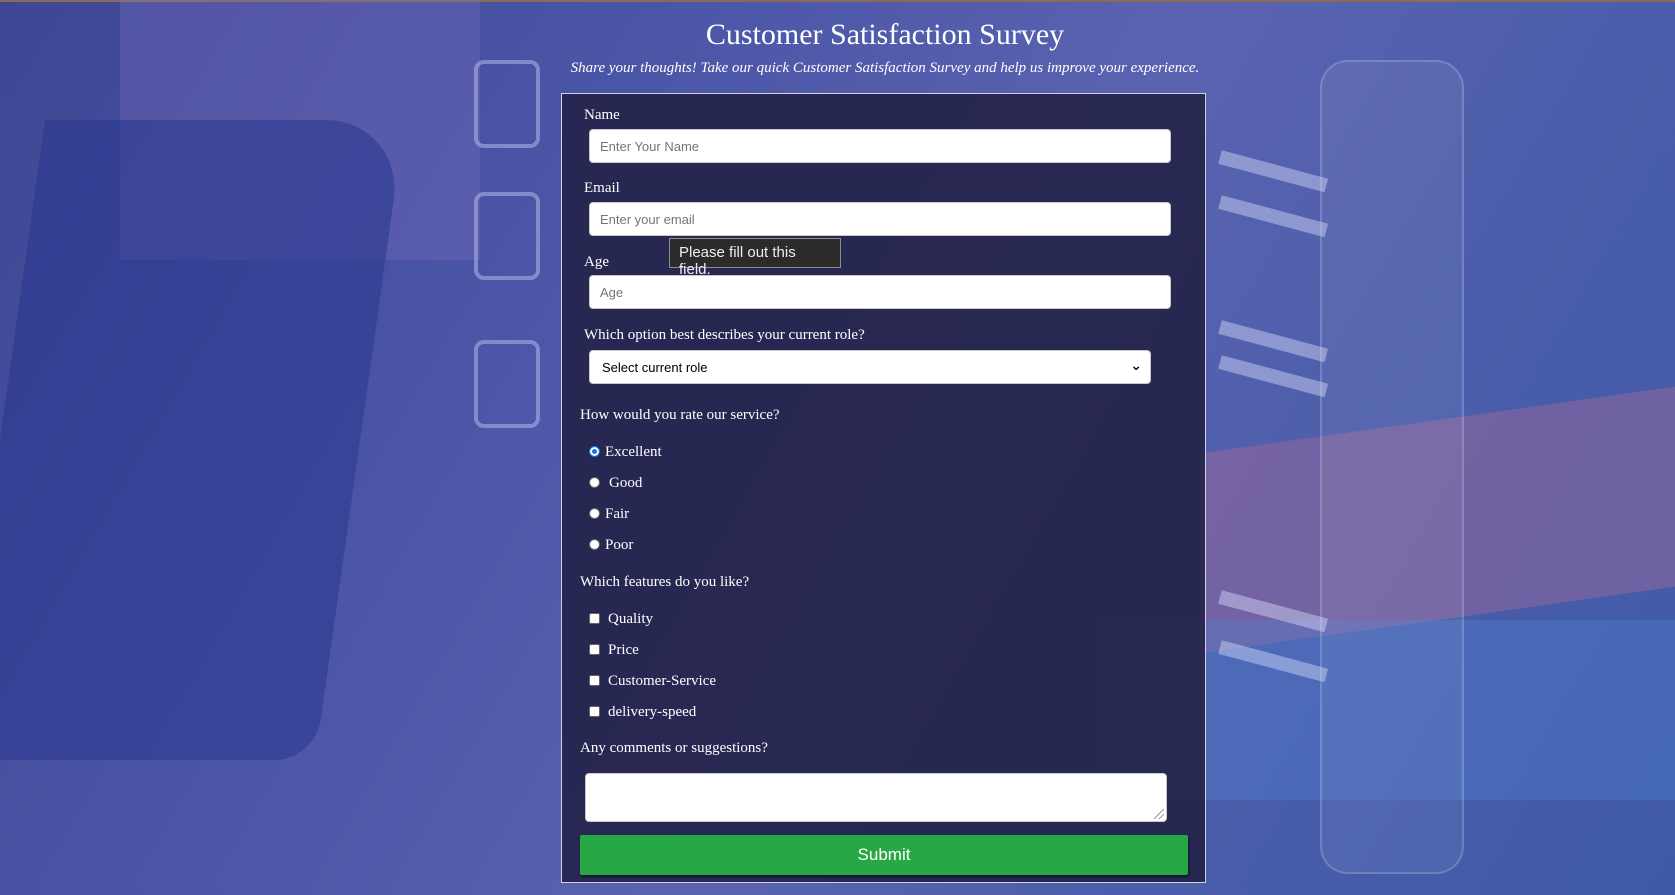 Image resolution: width=1675 pixels, height=895 pixels. Describe the element at coordinates (1159, 814) in the screenshot. I see `resize-handle-icon` at that location.